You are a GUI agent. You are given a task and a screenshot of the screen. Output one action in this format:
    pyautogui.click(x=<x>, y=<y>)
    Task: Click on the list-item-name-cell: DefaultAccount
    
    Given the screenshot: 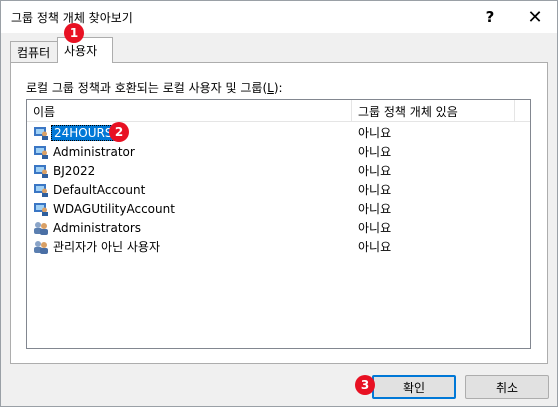 What is the action you would take?
    pyautogui.click(x=90, y=189)
    